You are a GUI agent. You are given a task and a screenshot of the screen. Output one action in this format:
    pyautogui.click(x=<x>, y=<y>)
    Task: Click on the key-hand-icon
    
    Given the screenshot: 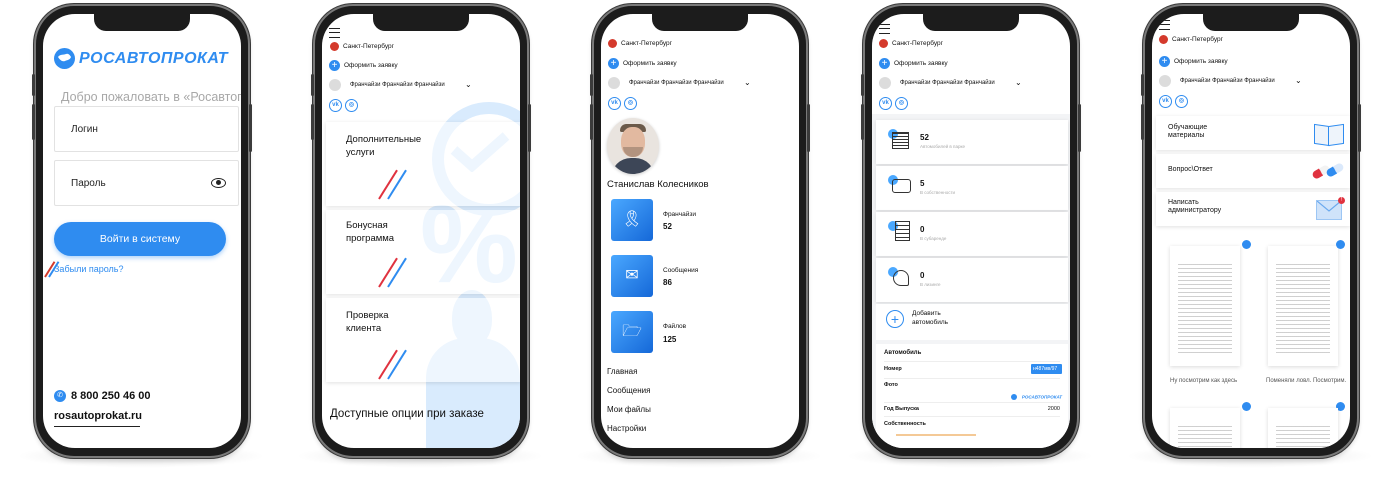 What is the action you would take?
    pyautogui.click(x=901, y=278)
    